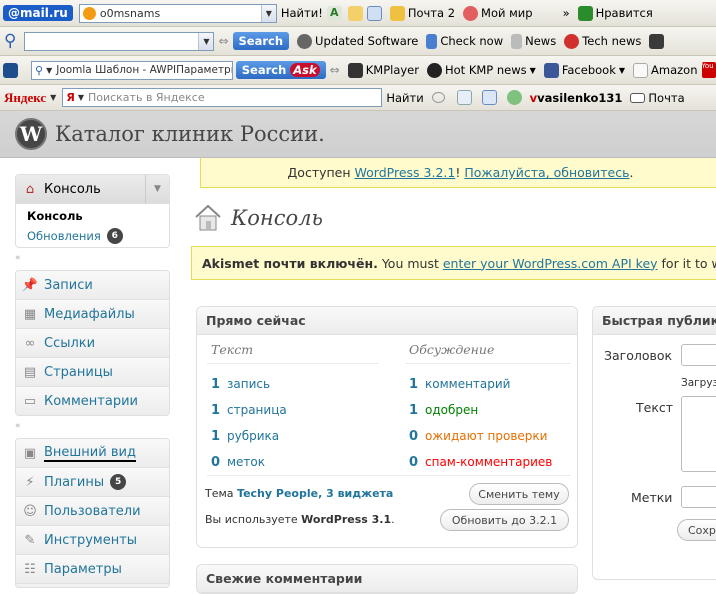 Image resolution: width=716 pixels, height=594 pixels. What do you see at coordinates (257, 410) in the screenshot?
I see `stat-label: страница` at bounding box center [257, 410].